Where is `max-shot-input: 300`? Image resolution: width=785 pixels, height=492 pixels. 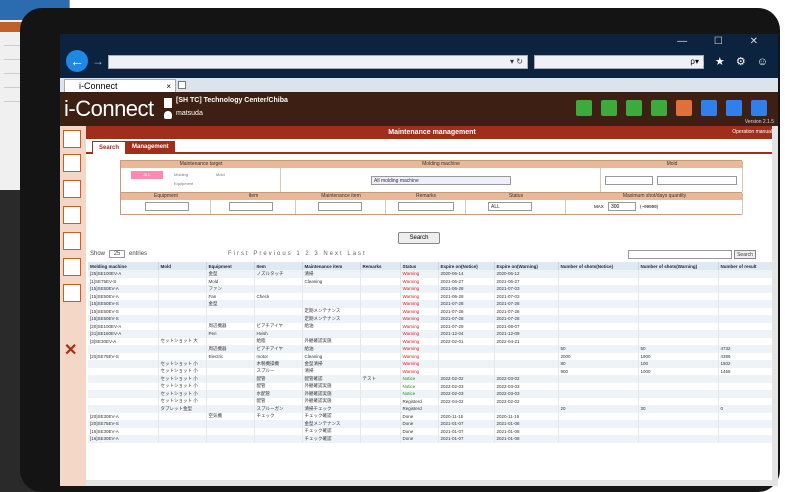
max-shot-input: 300 is located at coordinates (622, 206).